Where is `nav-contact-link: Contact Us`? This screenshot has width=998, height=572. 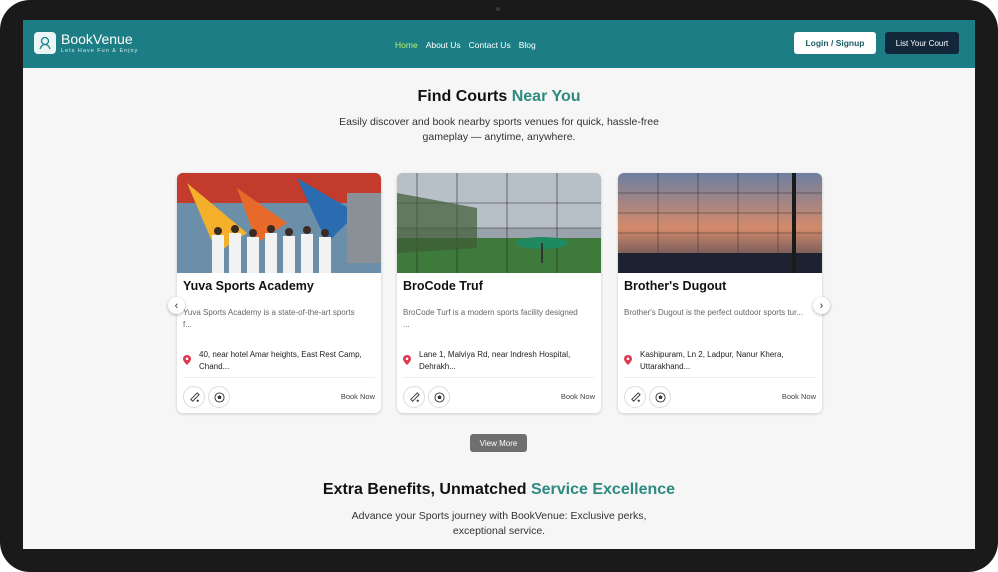 nav-contact-link: Contact Us is located at coordinates (490, 45).